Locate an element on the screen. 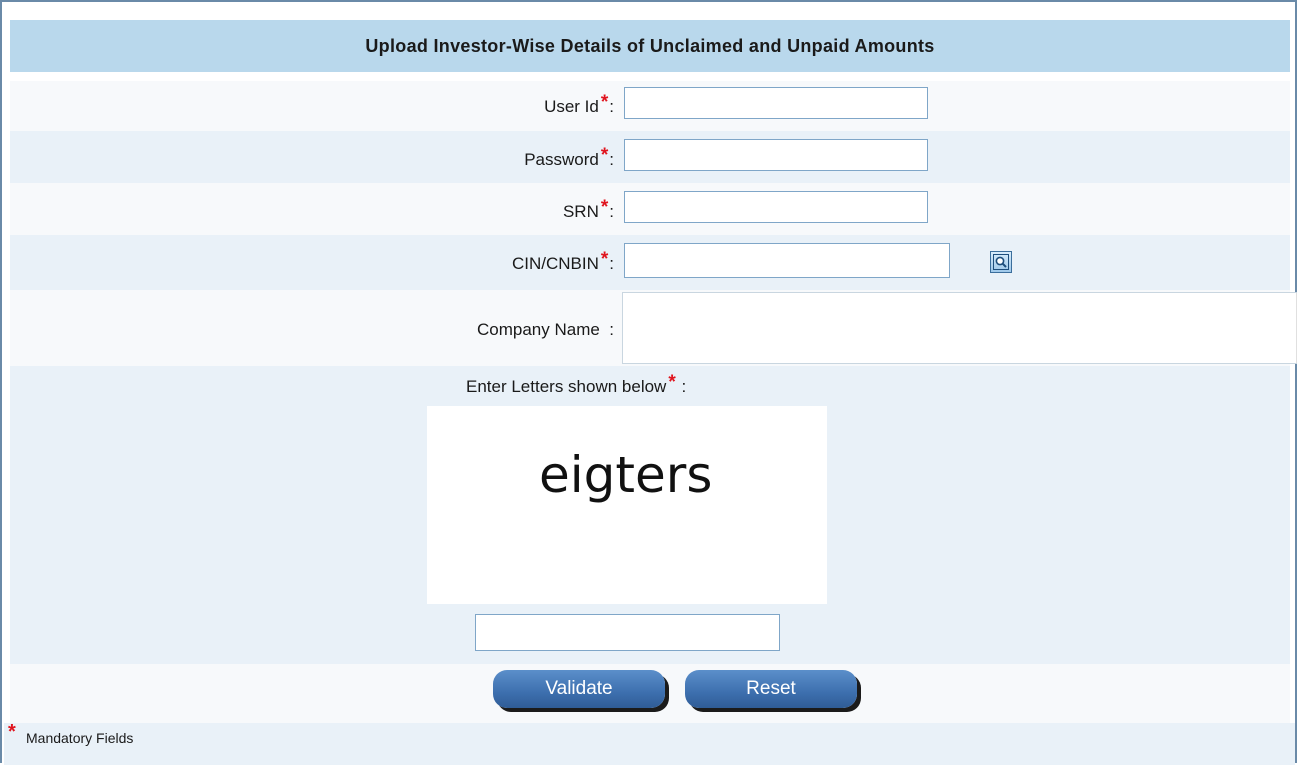 The image size is (1297, 765). srn-label: SRN *: is located at coordinates (588, 209).